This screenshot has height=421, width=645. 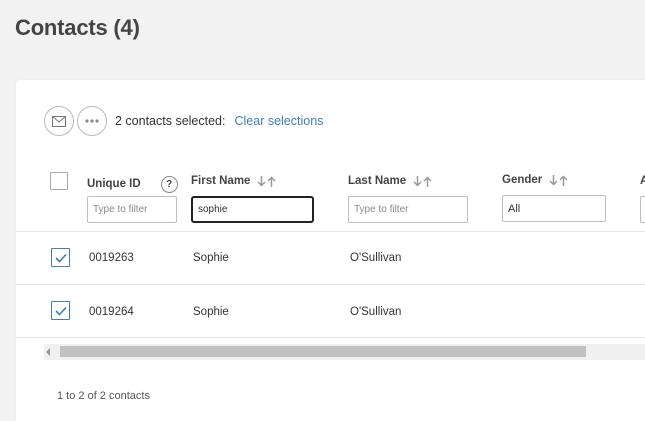 I want to click on column-label: Gender, so click(x=522, y=180).